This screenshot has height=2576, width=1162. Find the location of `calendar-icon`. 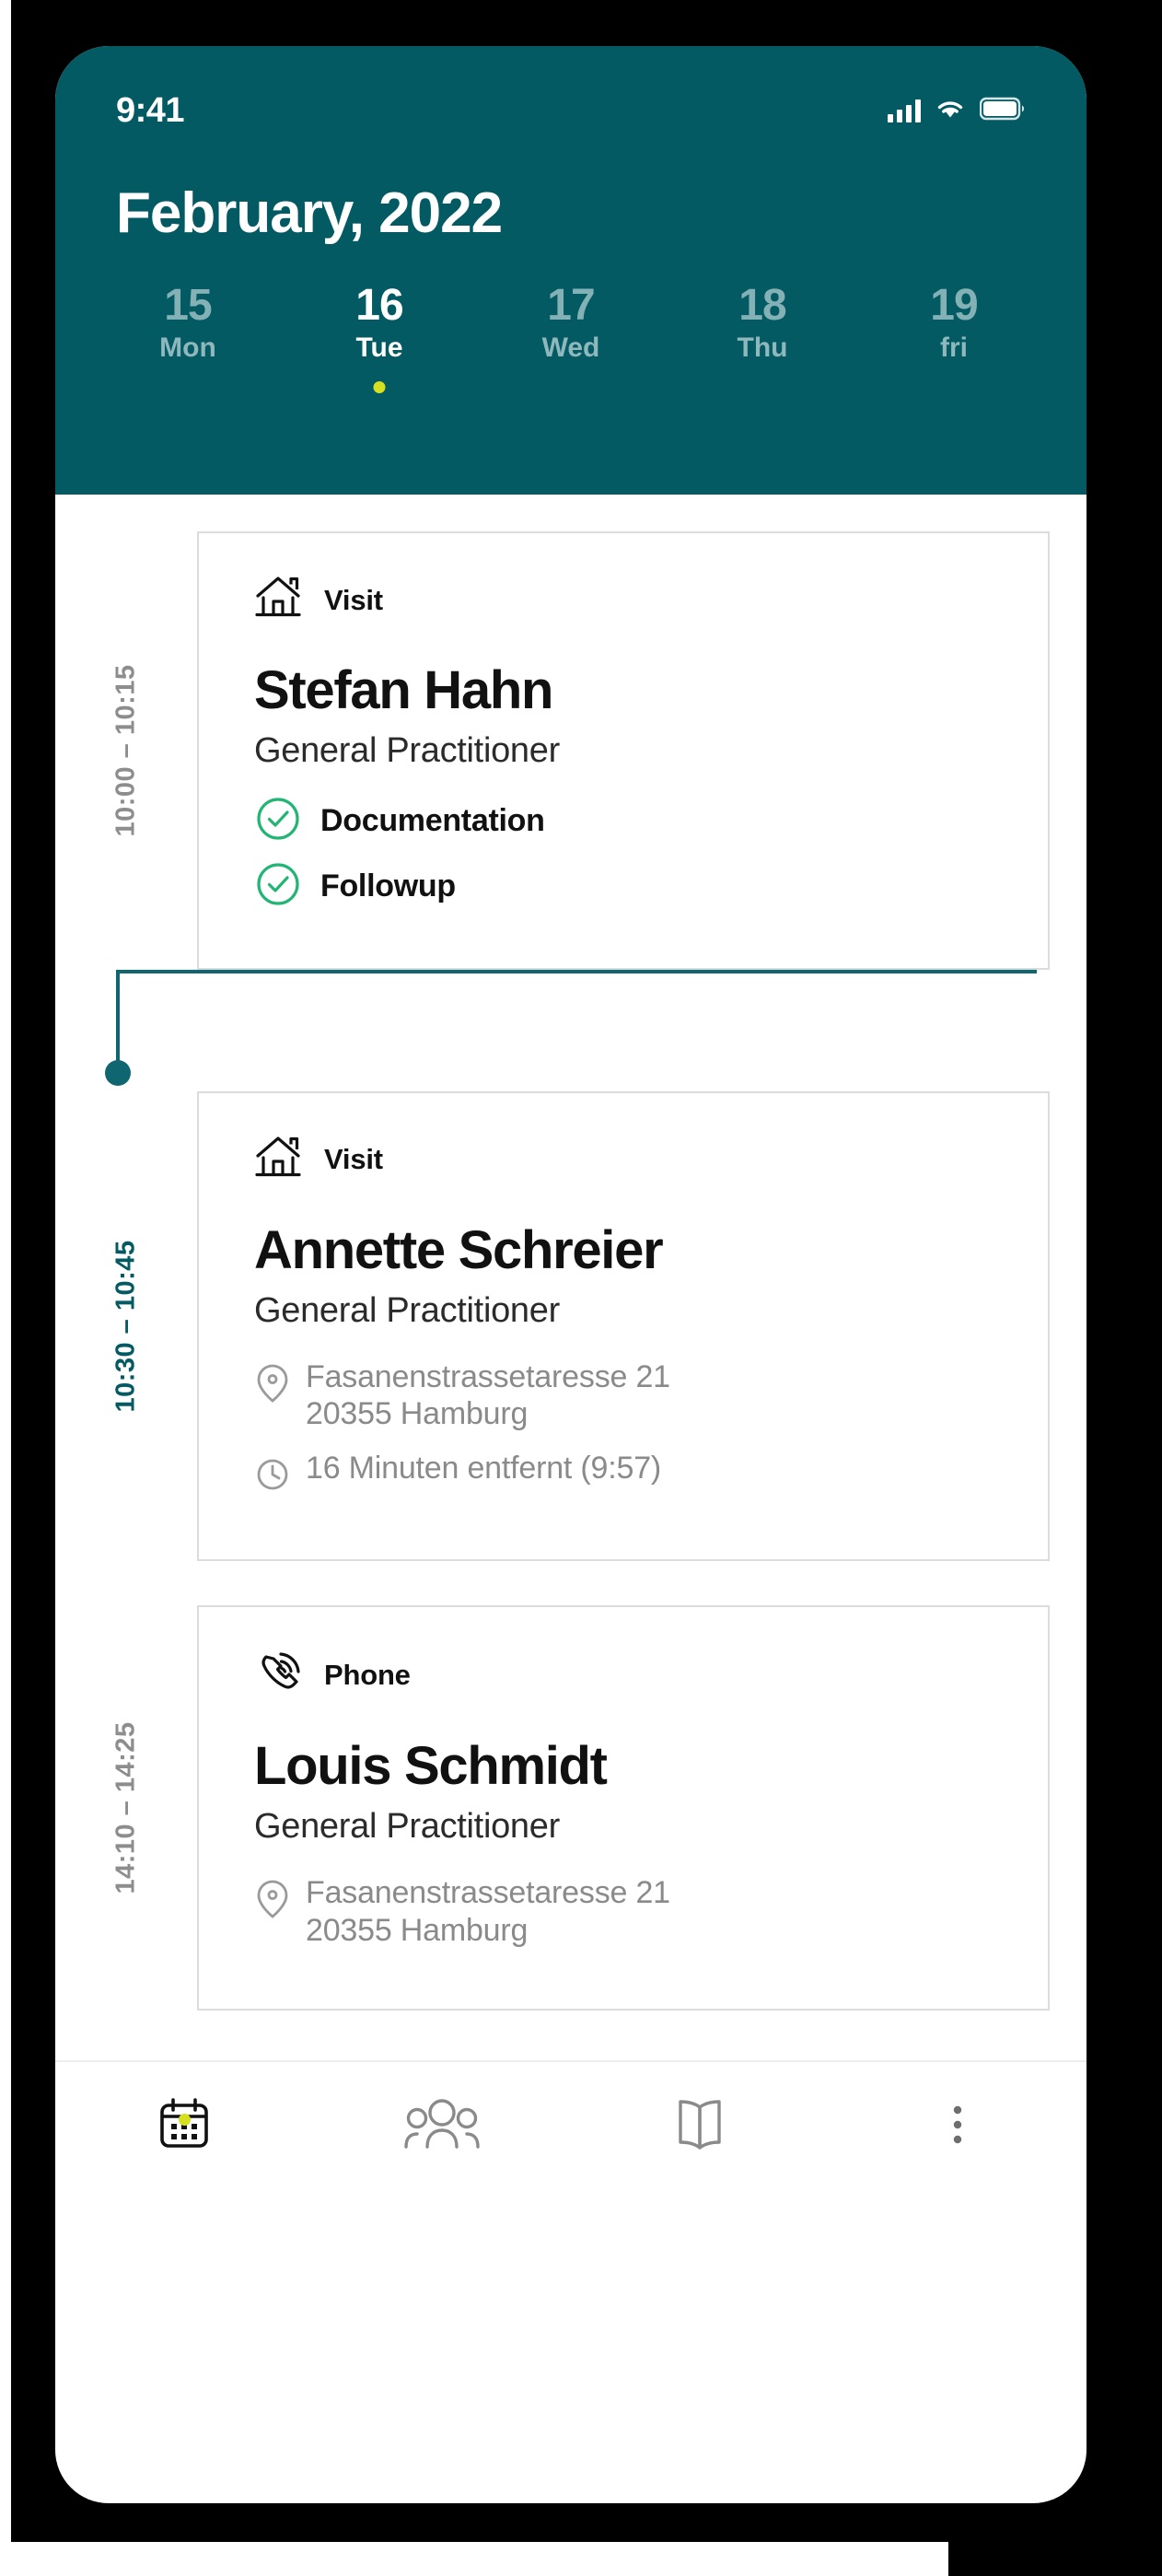

calendar-icon is located at coordinates (184, 2127).